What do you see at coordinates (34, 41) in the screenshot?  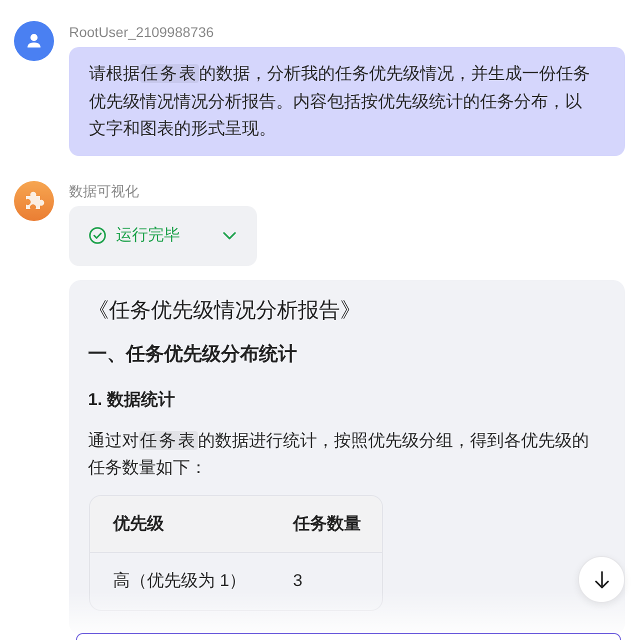 I see `person-avatar-icon` at bounding box center [34, 41].